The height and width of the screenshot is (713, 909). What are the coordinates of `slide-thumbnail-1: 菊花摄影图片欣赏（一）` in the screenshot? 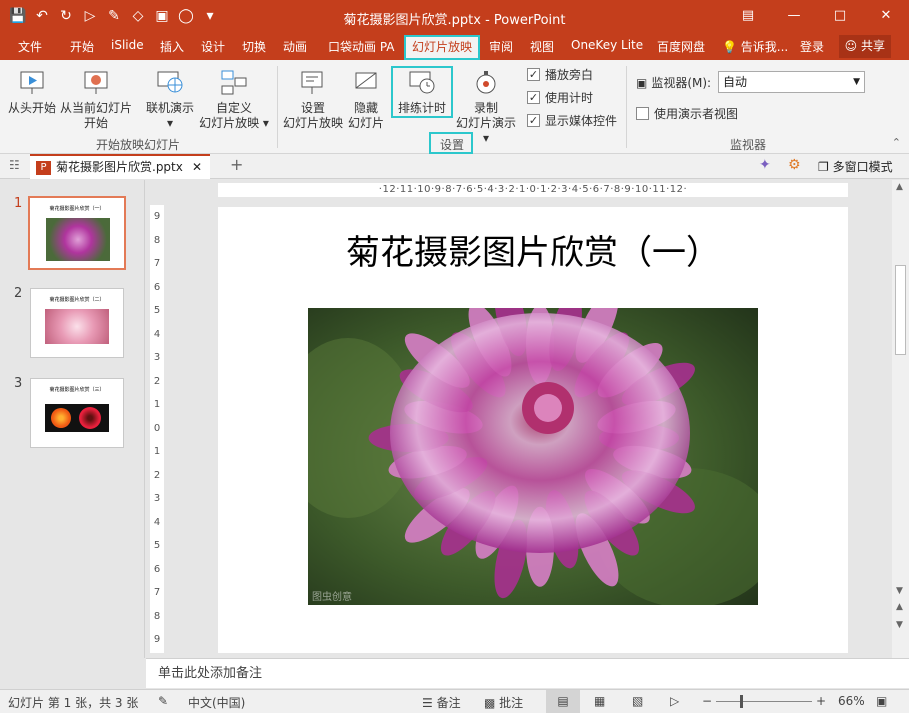 It's located at (77, 233).